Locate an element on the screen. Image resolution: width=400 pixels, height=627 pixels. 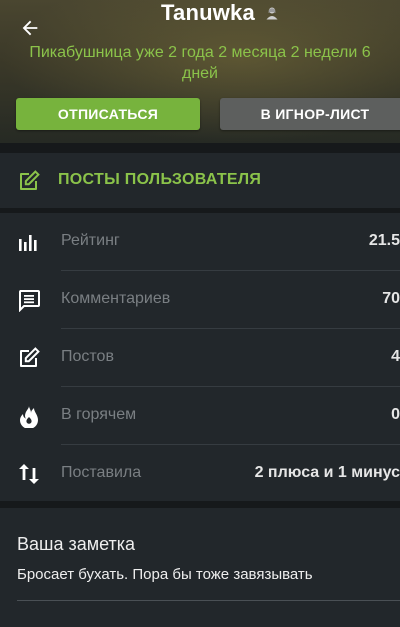
stat-value: 2 плюса и 1 минус is located at coordinates (327, 472).